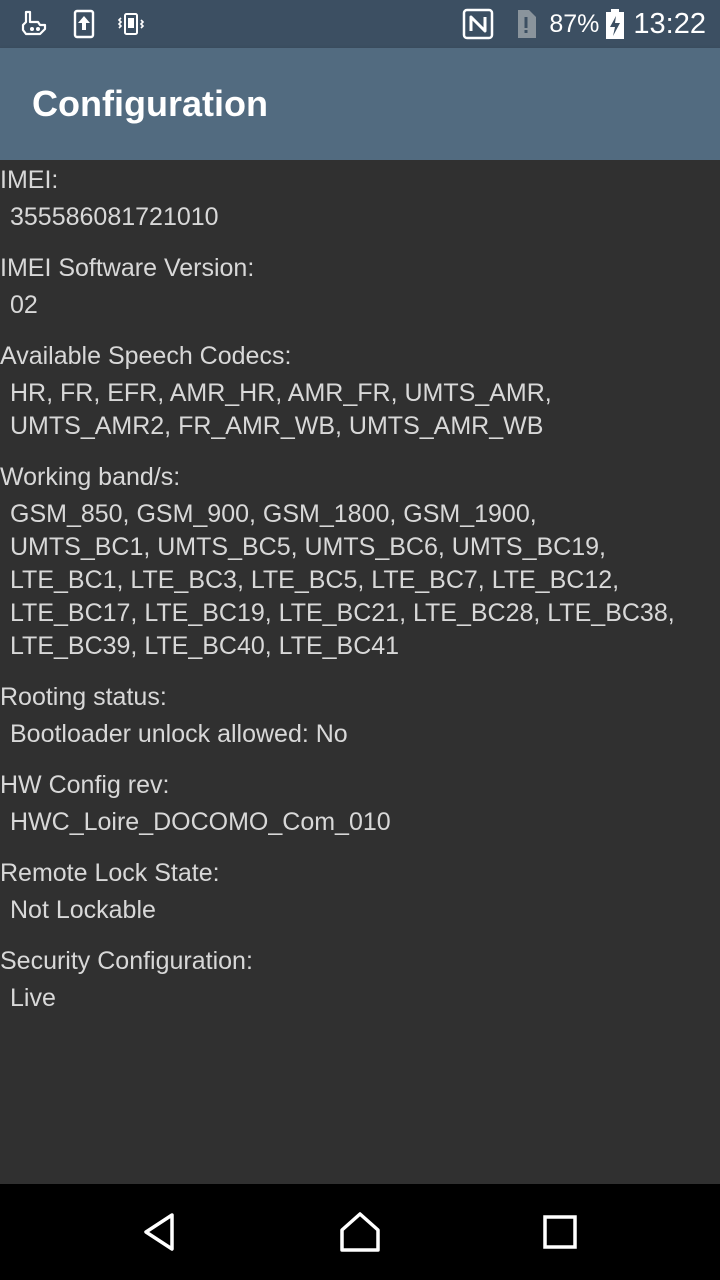 The height and width of the screenshot is (1280, 720). What do you see at coordinates (127, 268) in the screenshot?
I see `entry-label: IMEI Software Version:` at bounding box center [127, 268].